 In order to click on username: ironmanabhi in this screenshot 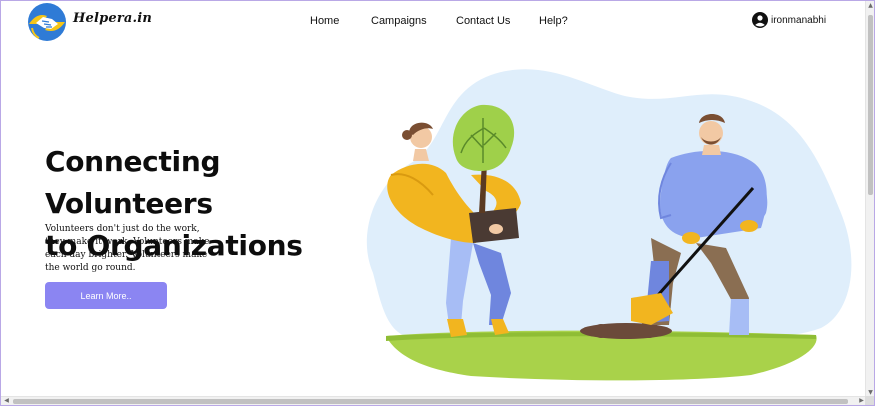, I will do `click(799, 20)`.